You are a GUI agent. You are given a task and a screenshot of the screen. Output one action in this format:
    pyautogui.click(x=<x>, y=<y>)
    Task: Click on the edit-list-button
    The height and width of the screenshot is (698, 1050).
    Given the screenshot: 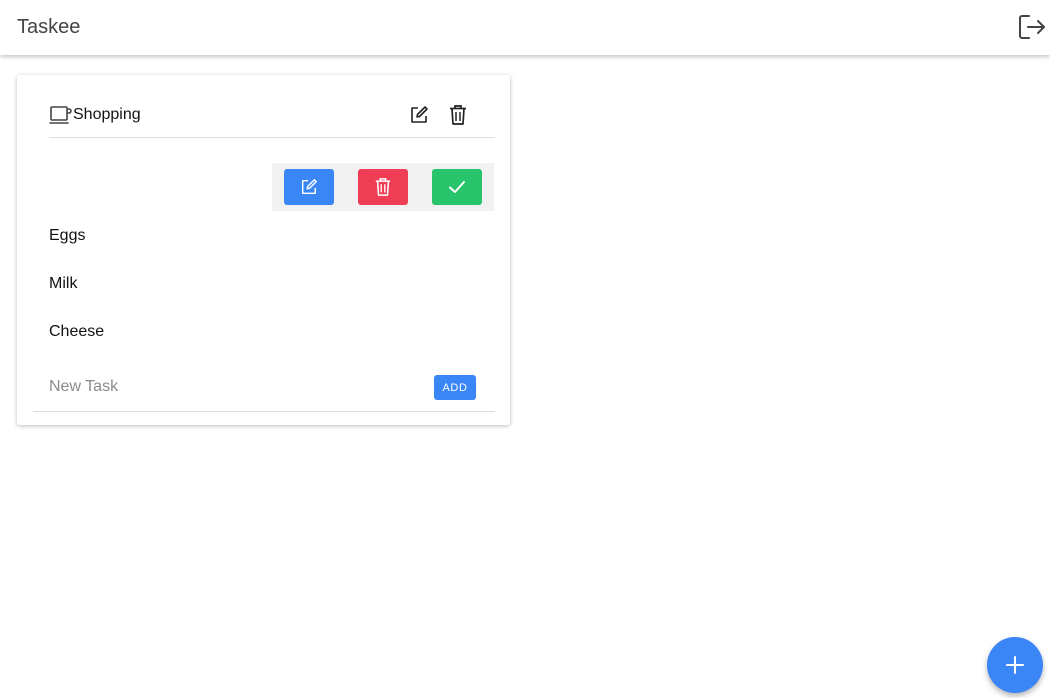 What is the action you would take?
    pyautogui.click(x=419, y=115)
    